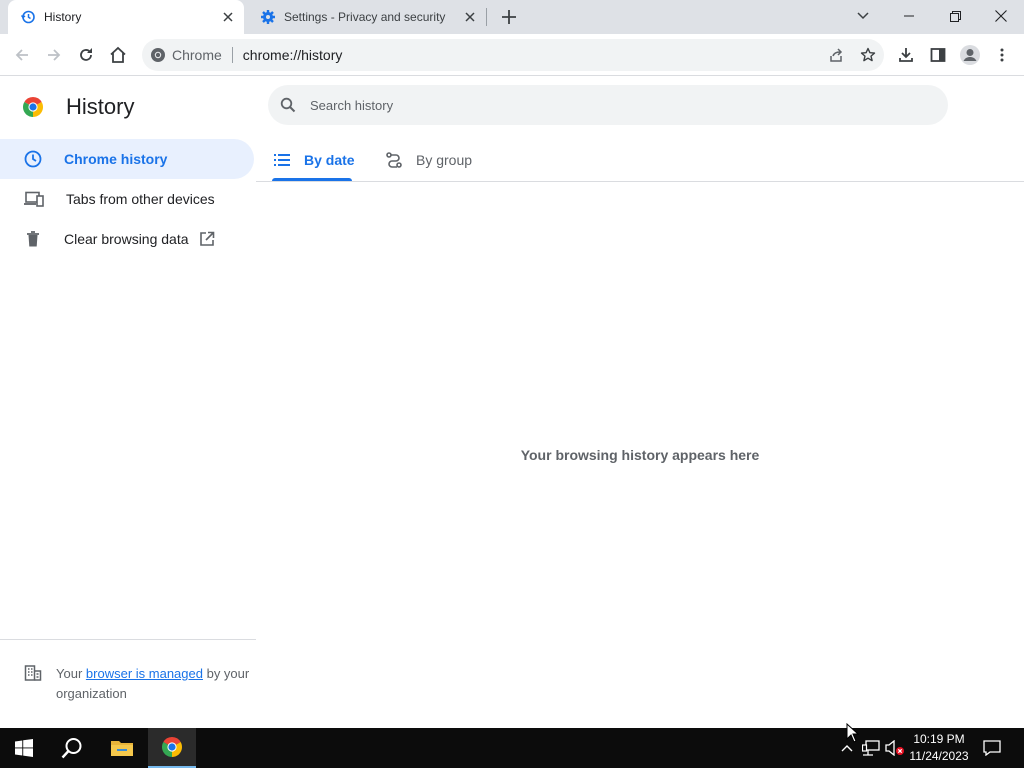 The image size is (1024, 768). I want to click on downloads-button, so click(906, 55).